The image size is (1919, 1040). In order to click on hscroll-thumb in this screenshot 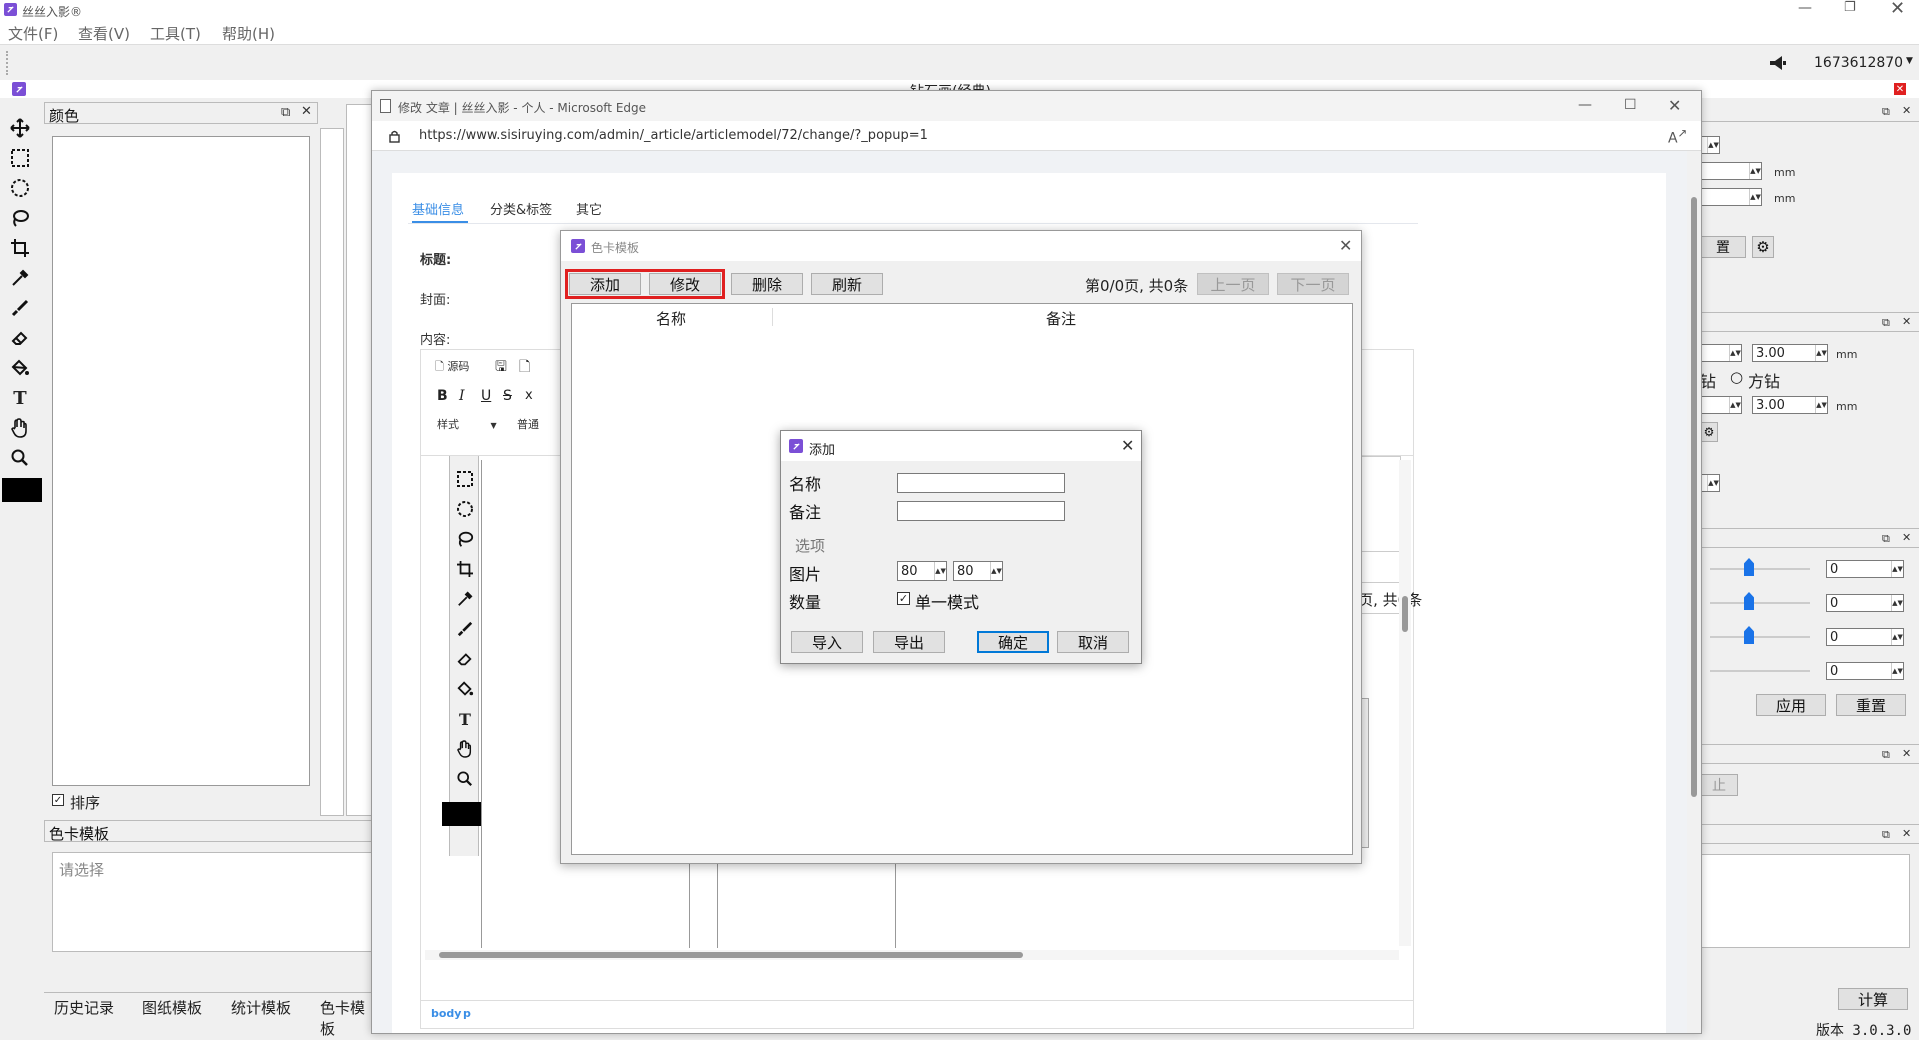, I will do `click(731, 955)`.